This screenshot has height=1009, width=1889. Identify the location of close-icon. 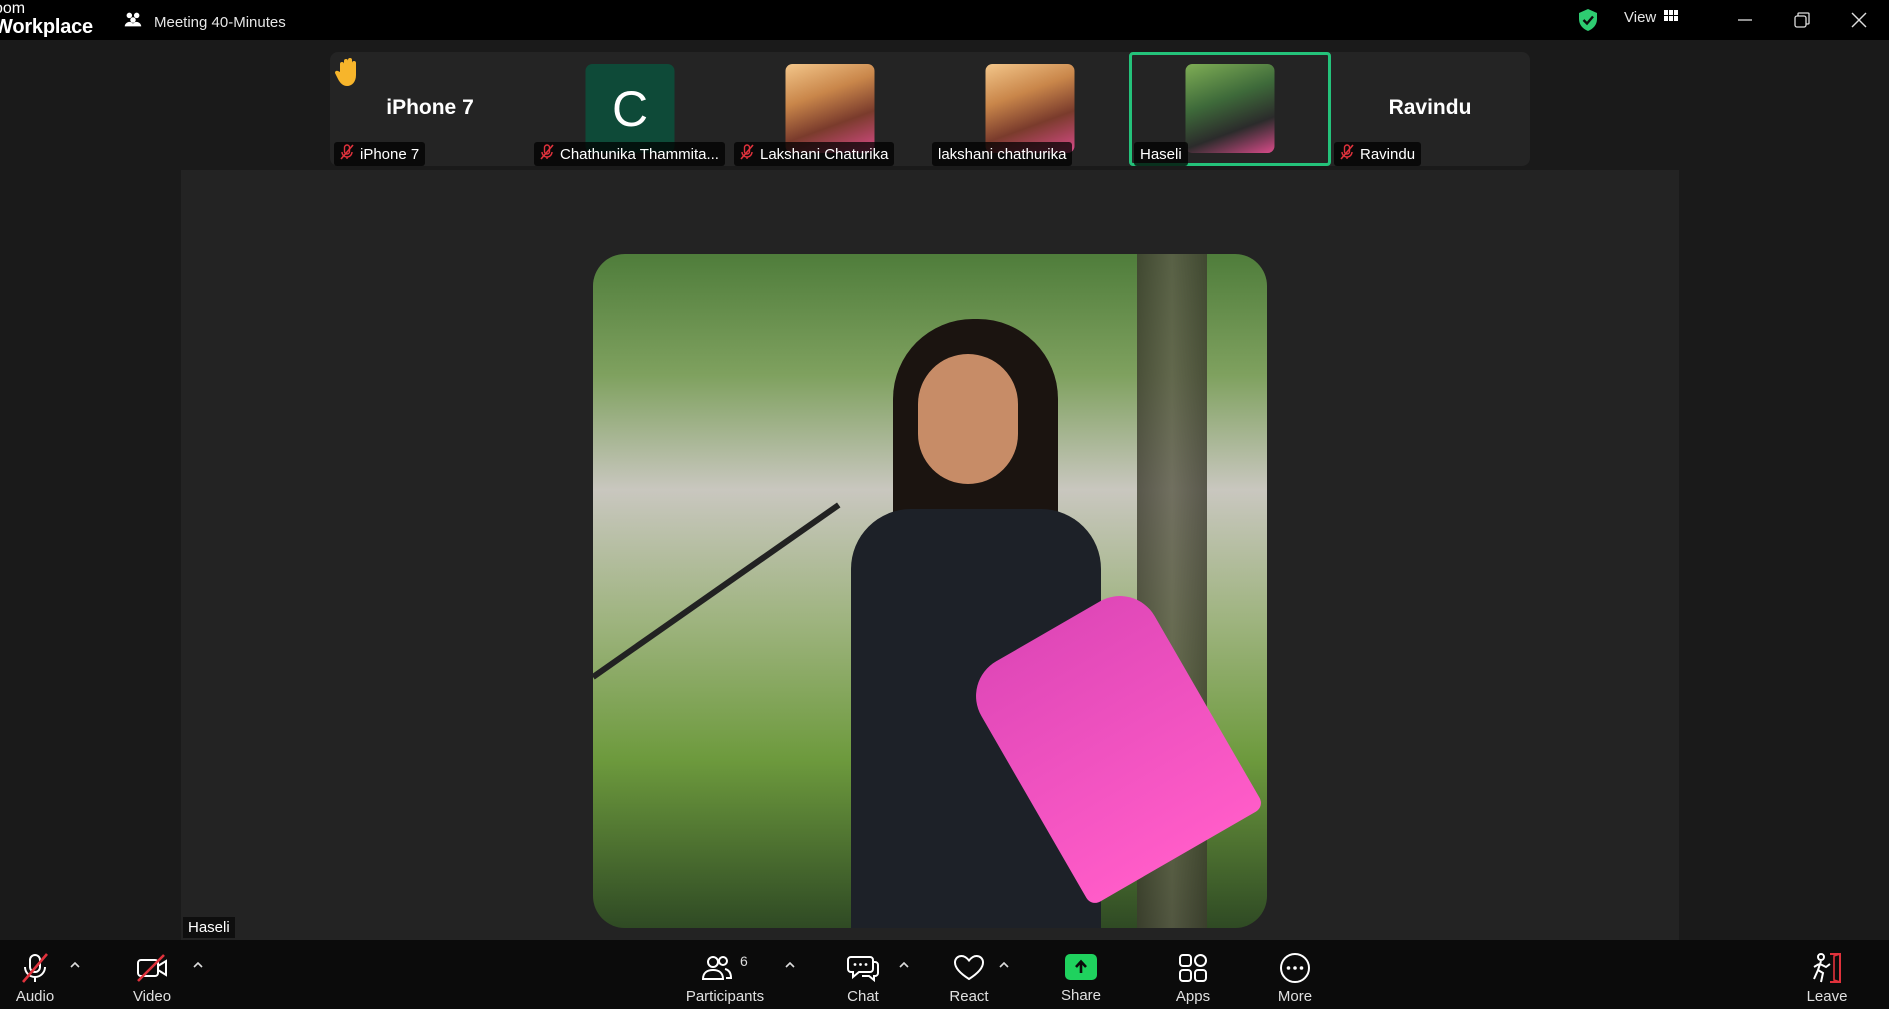
(1859, 20).